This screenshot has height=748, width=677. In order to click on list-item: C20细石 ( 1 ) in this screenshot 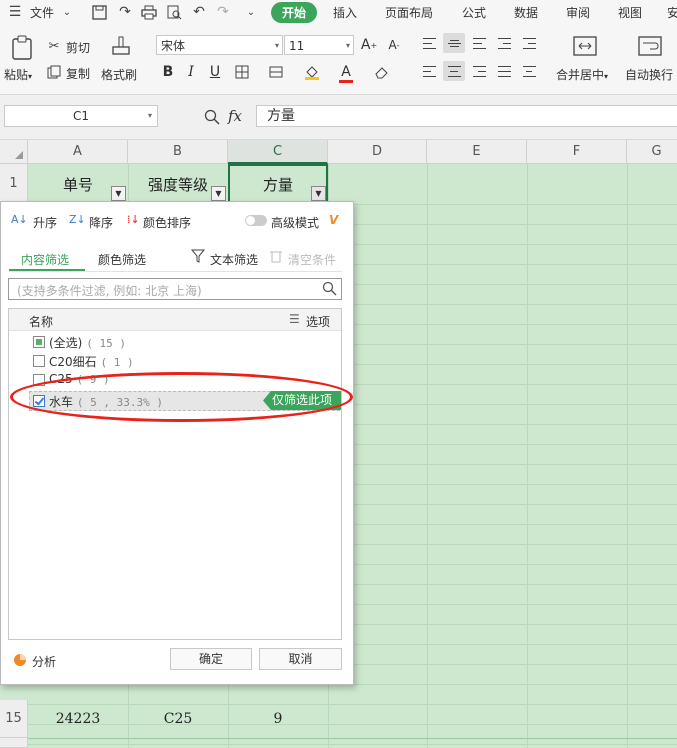, I will do `click(91, 361)`.